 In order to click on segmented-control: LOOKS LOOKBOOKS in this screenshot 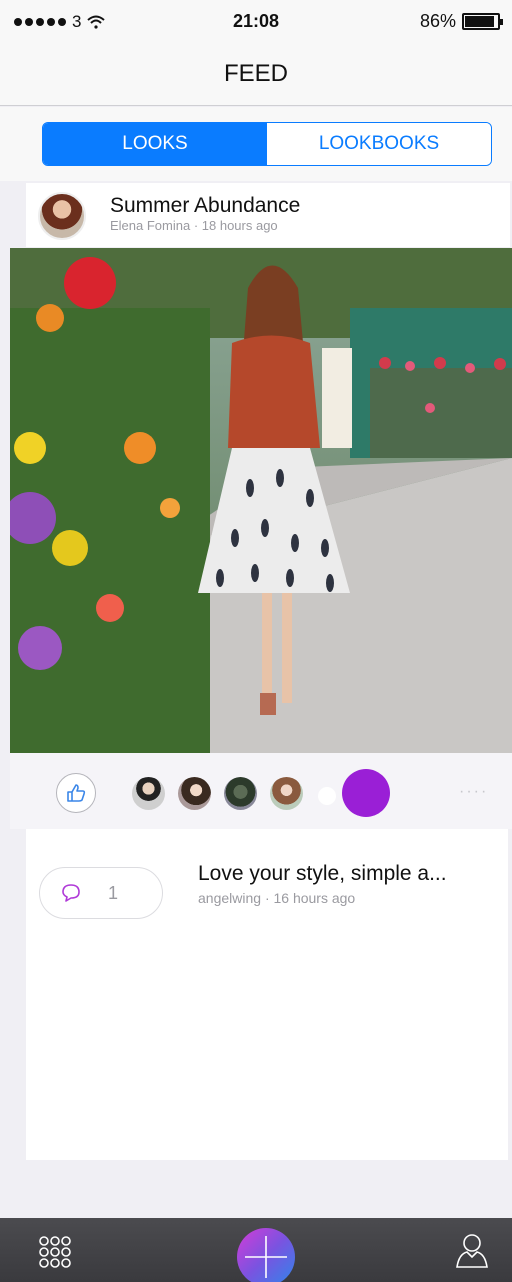, I will do `click(267, 144)`.